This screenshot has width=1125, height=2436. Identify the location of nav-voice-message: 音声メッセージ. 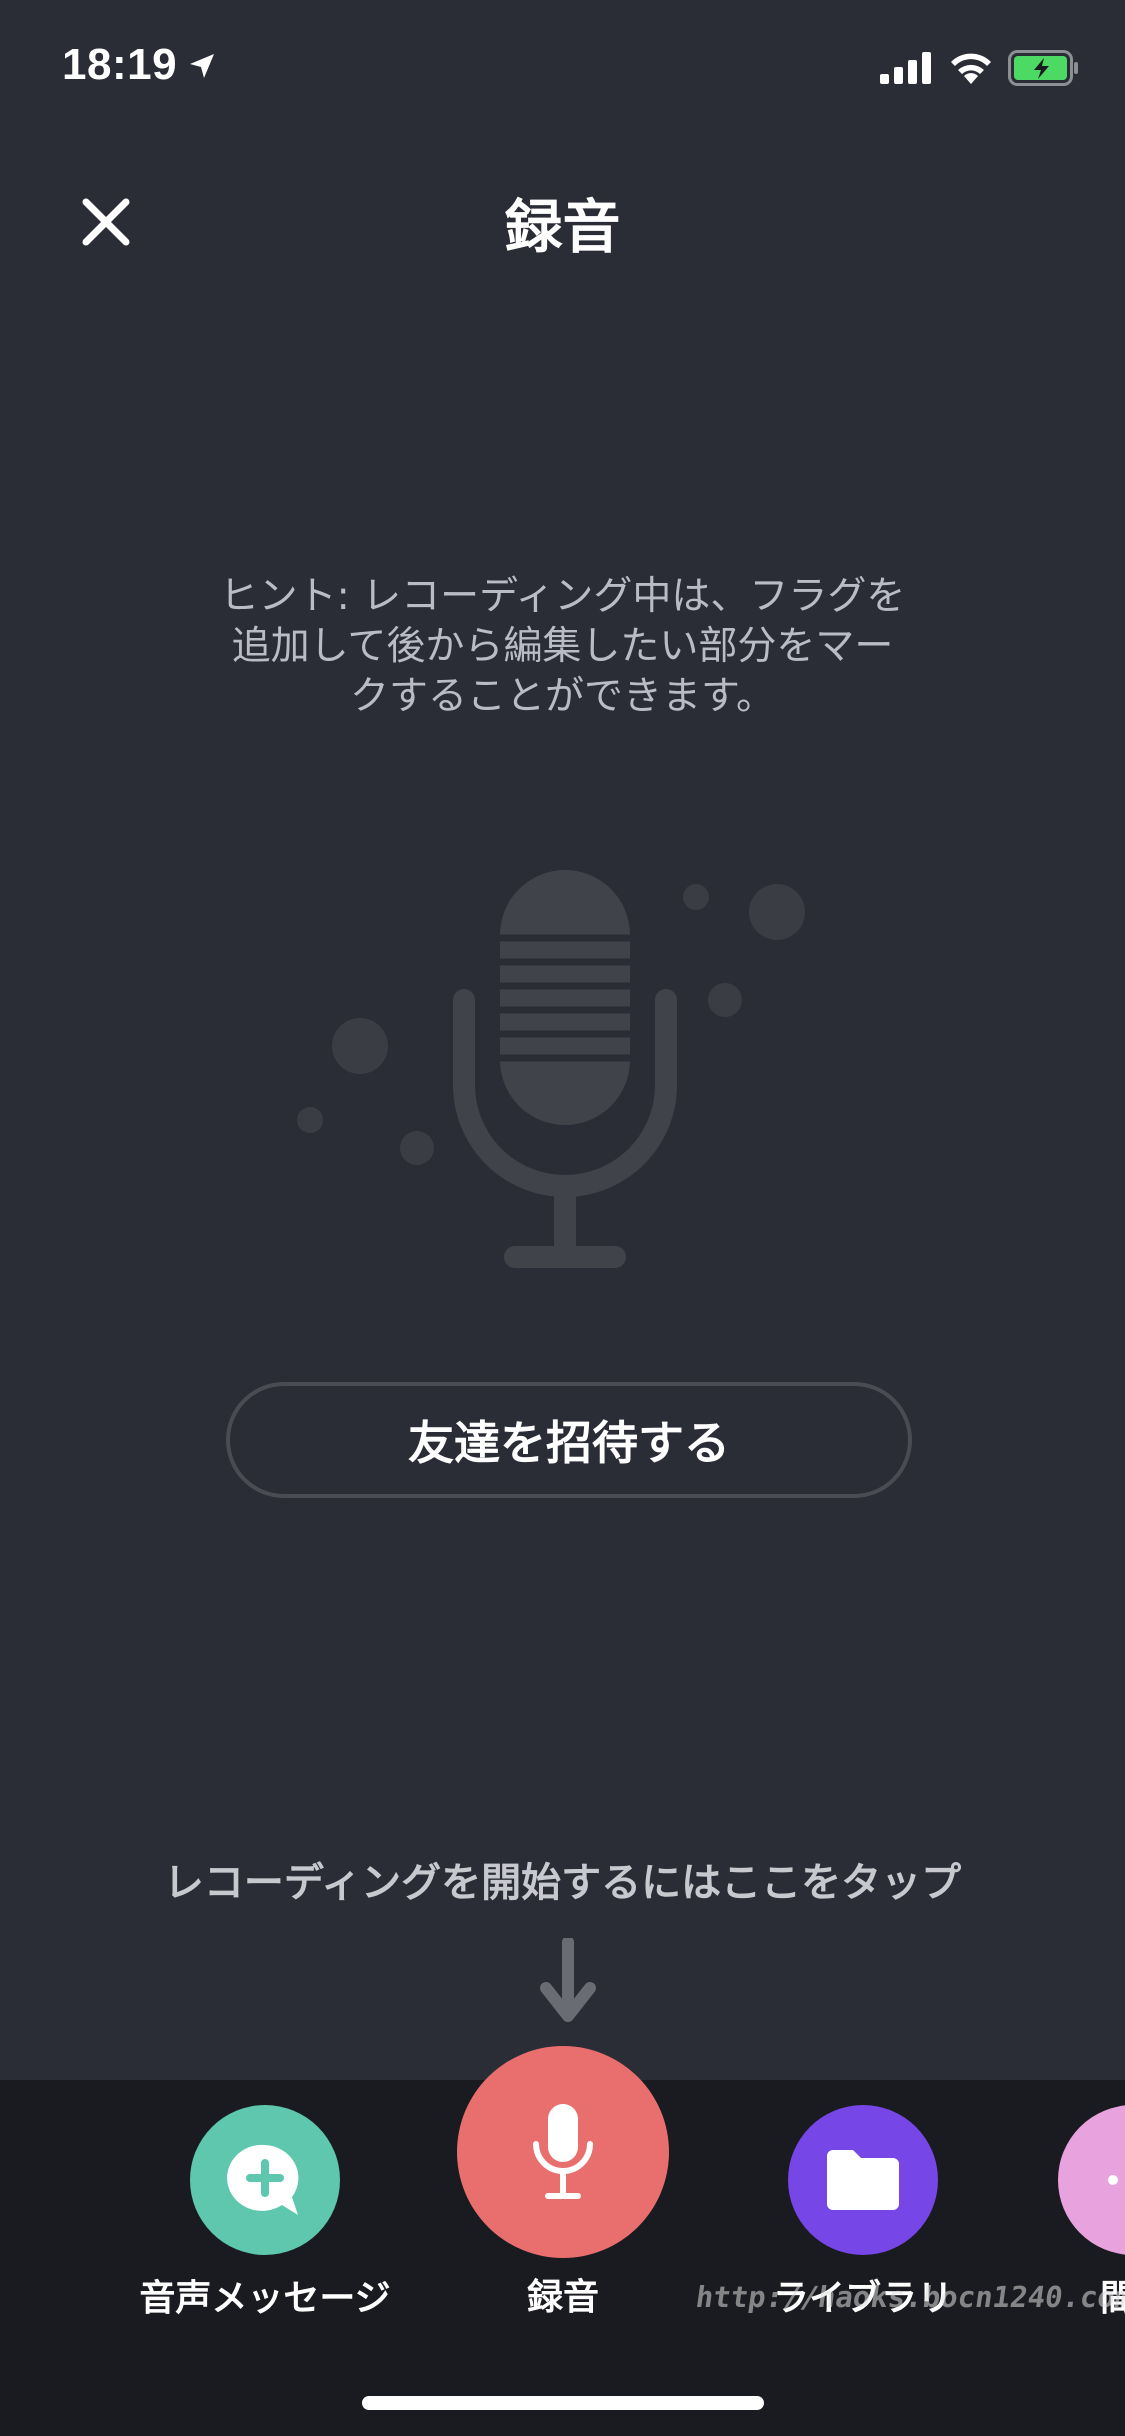
(265, 2213).